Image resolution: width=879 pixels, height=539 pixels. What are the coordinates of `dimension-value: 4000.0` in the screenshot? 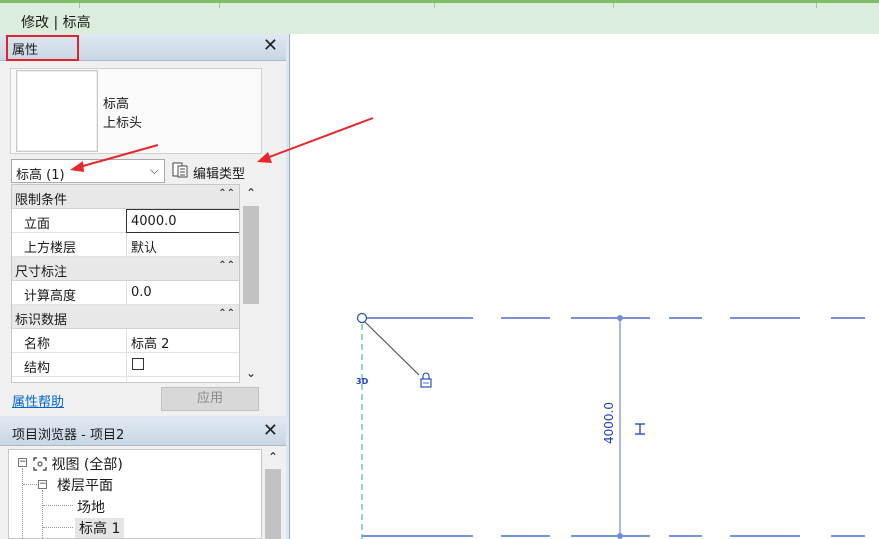 It's located at (609, 423).